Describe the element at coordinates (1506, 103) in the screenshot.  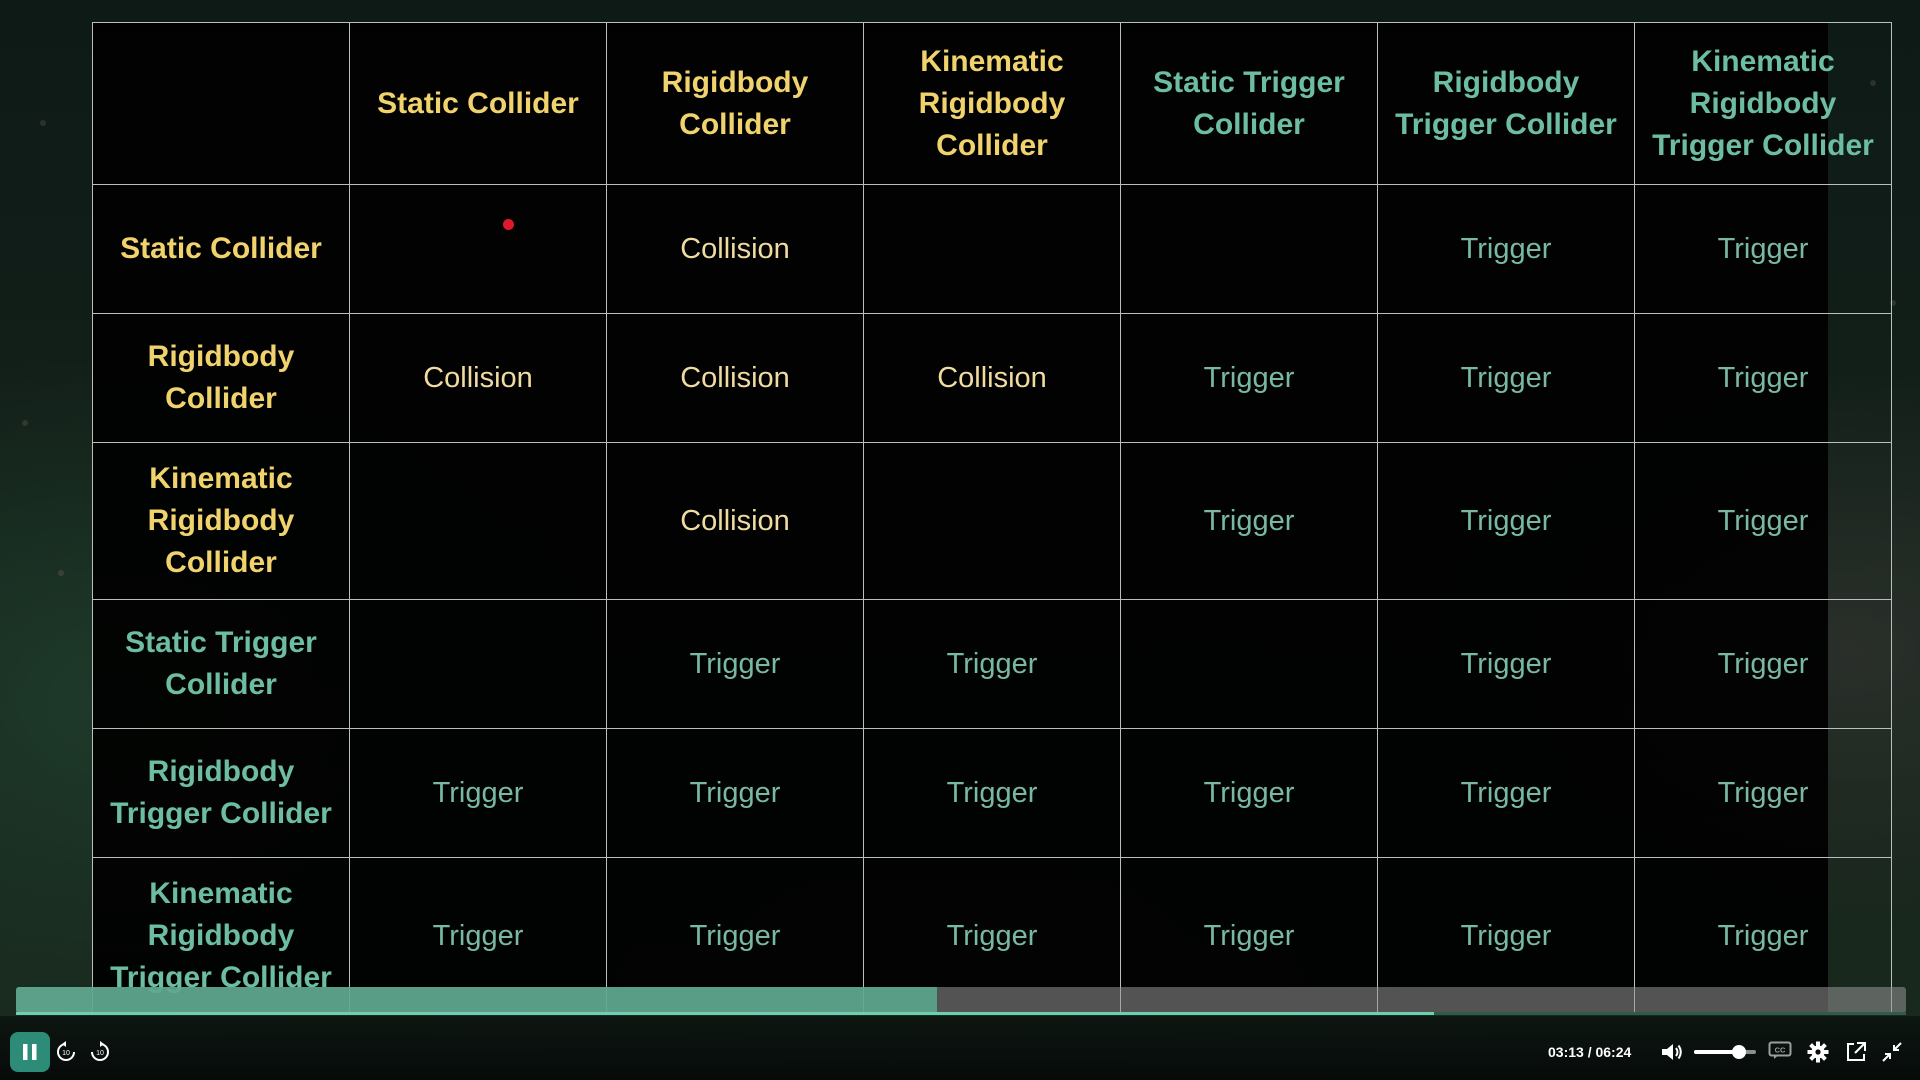
I see `column-header: Rigidbody Trigger Collider` at that location.